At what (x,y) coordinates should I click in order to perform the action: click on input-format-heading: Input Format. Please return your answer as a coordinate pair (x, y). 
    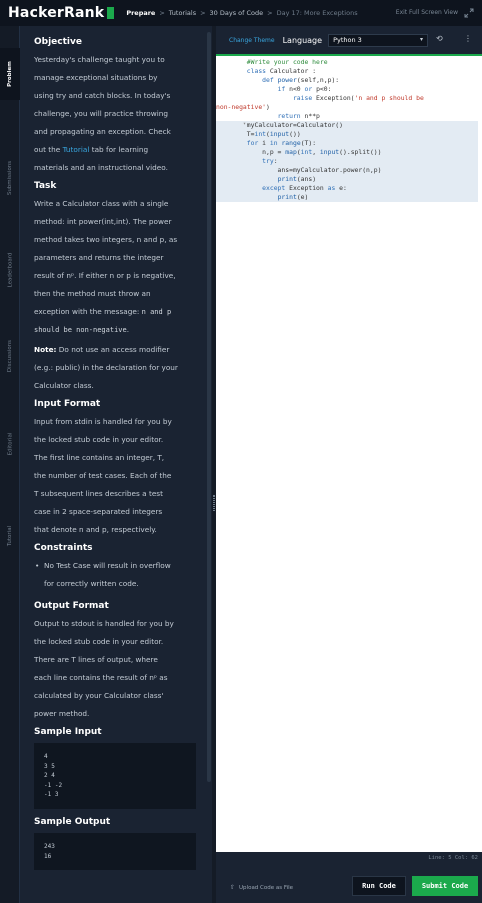
    Looking at the image, I should click on (67, 404).